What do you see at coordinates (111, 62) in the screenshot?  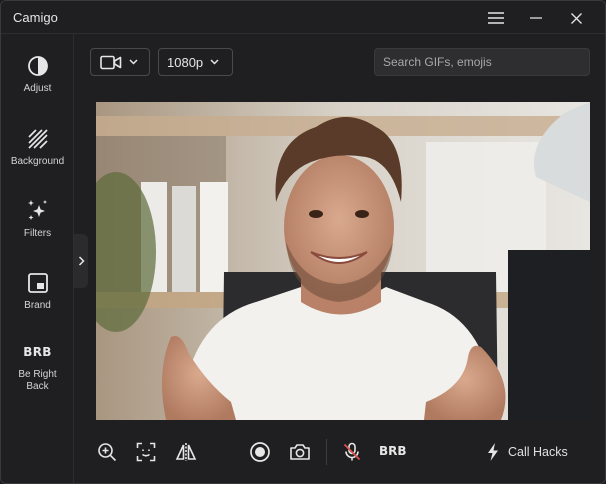 I see `video-camera-icon` at bounding box center [111, 62].